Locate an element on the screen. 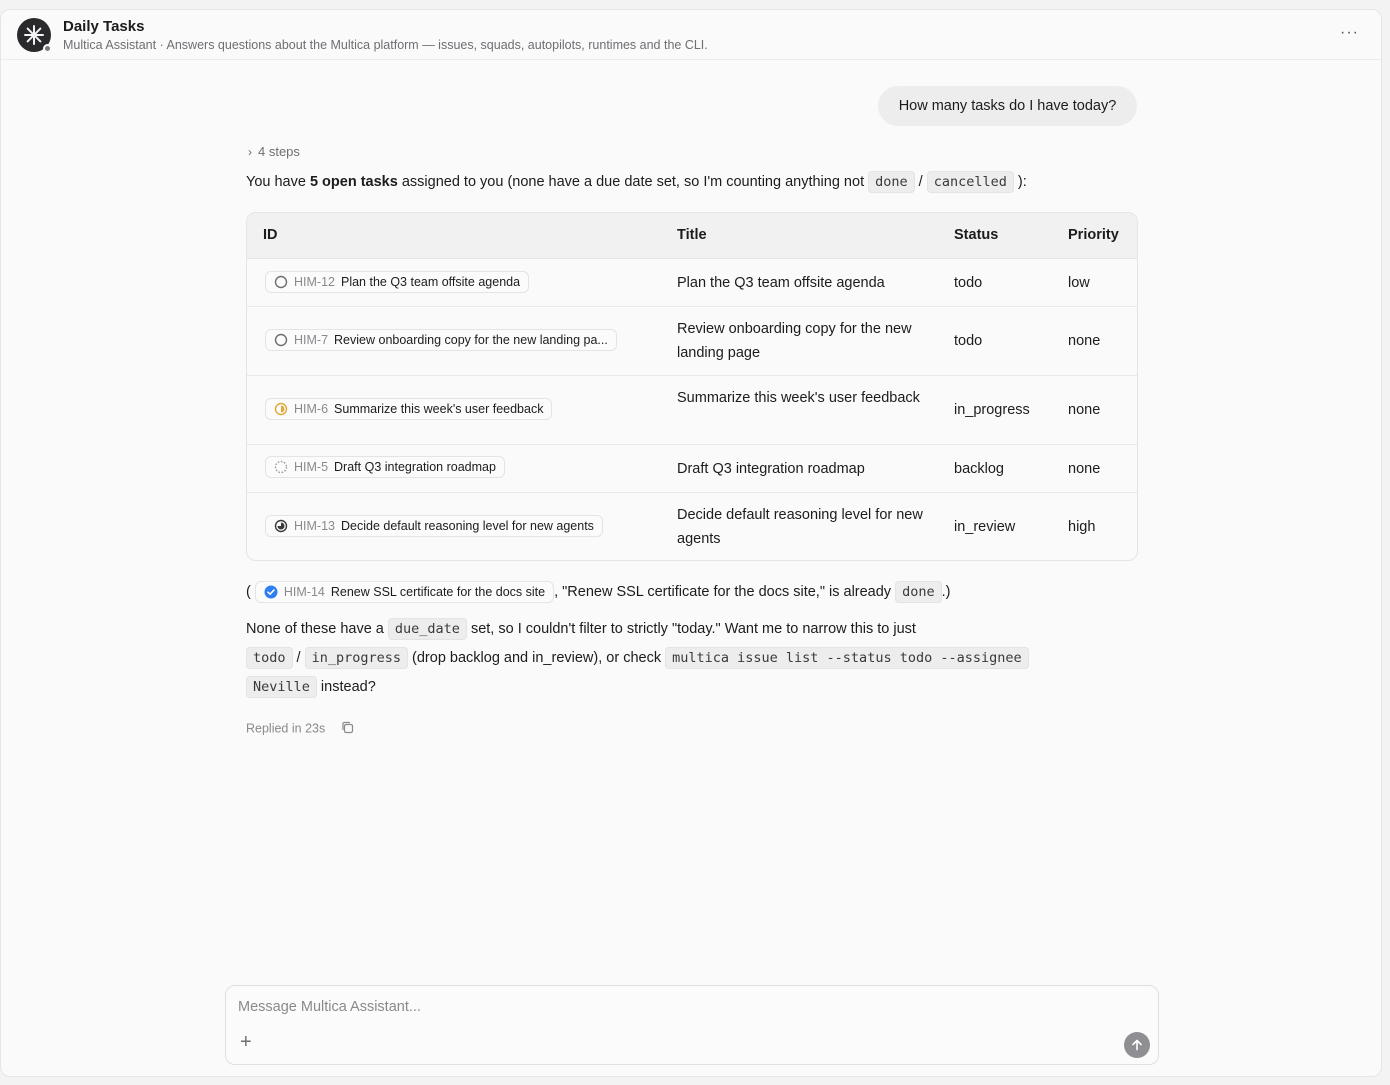 The height and width of the screenshot is (1085, 1390). cell-priority: high is located at coordinates (1082, 527).